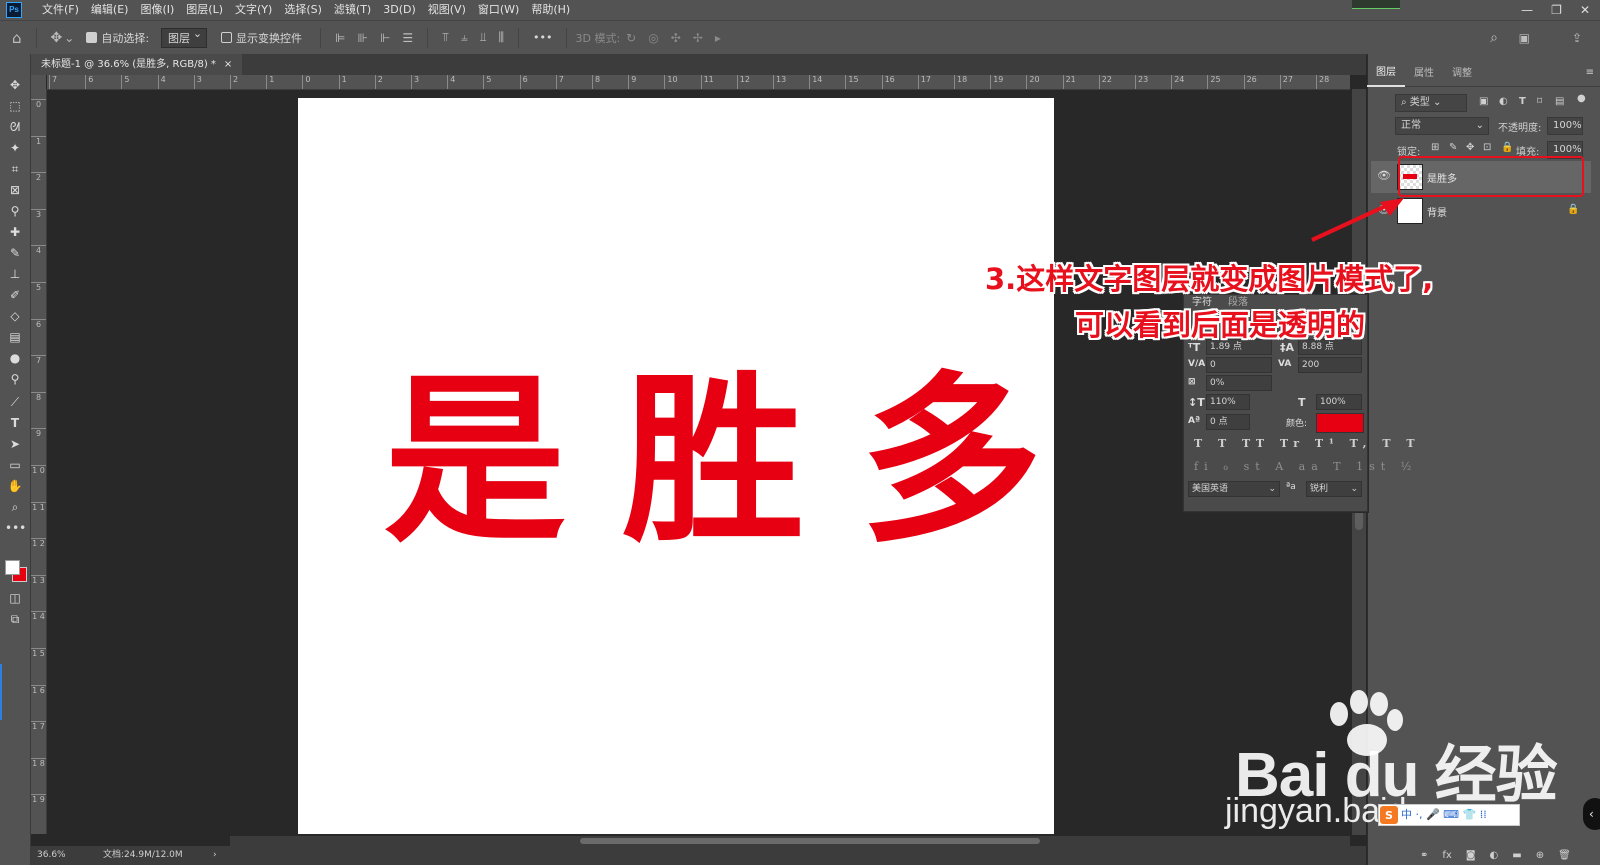  What do you see at coordinates (1585, 10) in the screenshot?
I see `close-button: ✕` at bounding box center [1585, 10].